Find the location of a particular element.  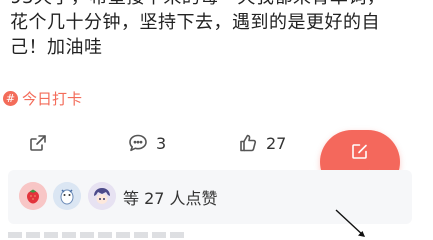

share-button is located at coordinates (38, 143).